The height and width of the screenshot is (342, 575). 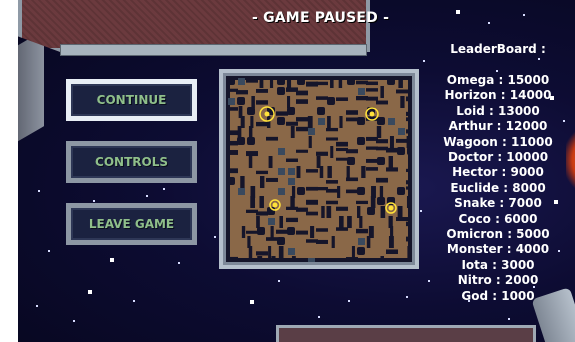 What do you see at coordinates (498, 95) in the screenshot?
I see `leaderboard-entry: Horizon : 14000` at bounding box center [498, 95].